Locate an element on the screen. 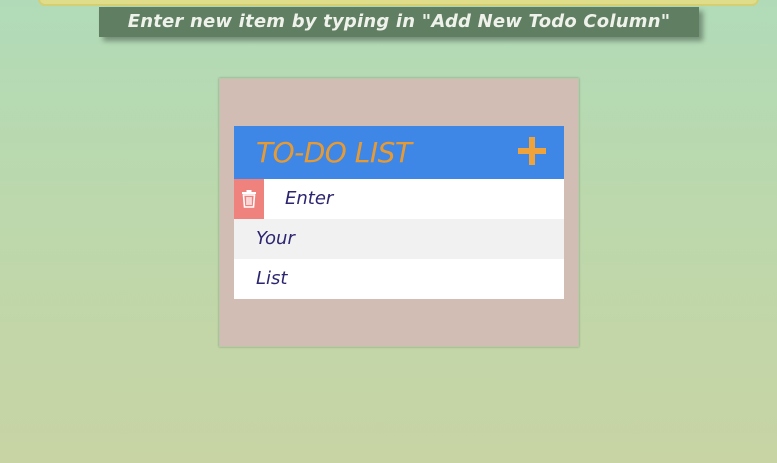 This screenshot has width=777, height=463. trash-icon is located at coordinates (249, 199).